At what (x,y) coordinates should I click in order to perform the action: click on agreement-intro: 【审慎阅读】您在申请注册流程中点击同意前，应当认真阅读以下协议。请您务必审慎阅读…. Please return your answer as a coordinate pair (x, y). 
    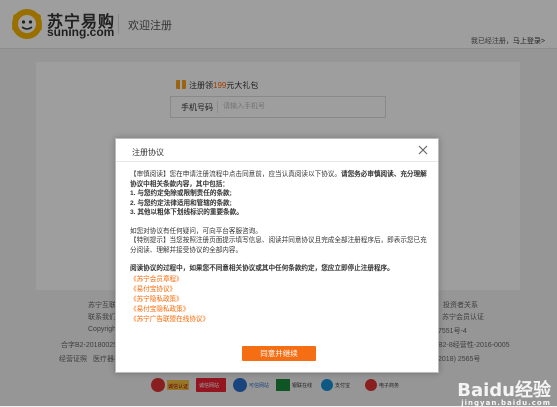
    Looking at the image, I should click on (280, 179).